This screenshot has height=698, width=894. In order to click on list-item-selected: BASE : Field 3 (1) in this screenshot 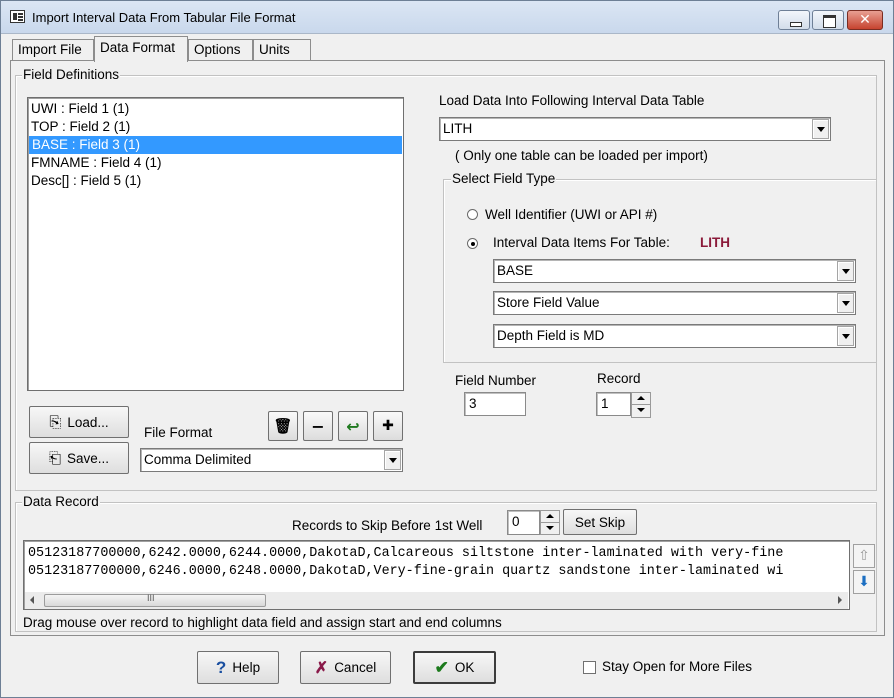, I will do `click(215, 145)`.